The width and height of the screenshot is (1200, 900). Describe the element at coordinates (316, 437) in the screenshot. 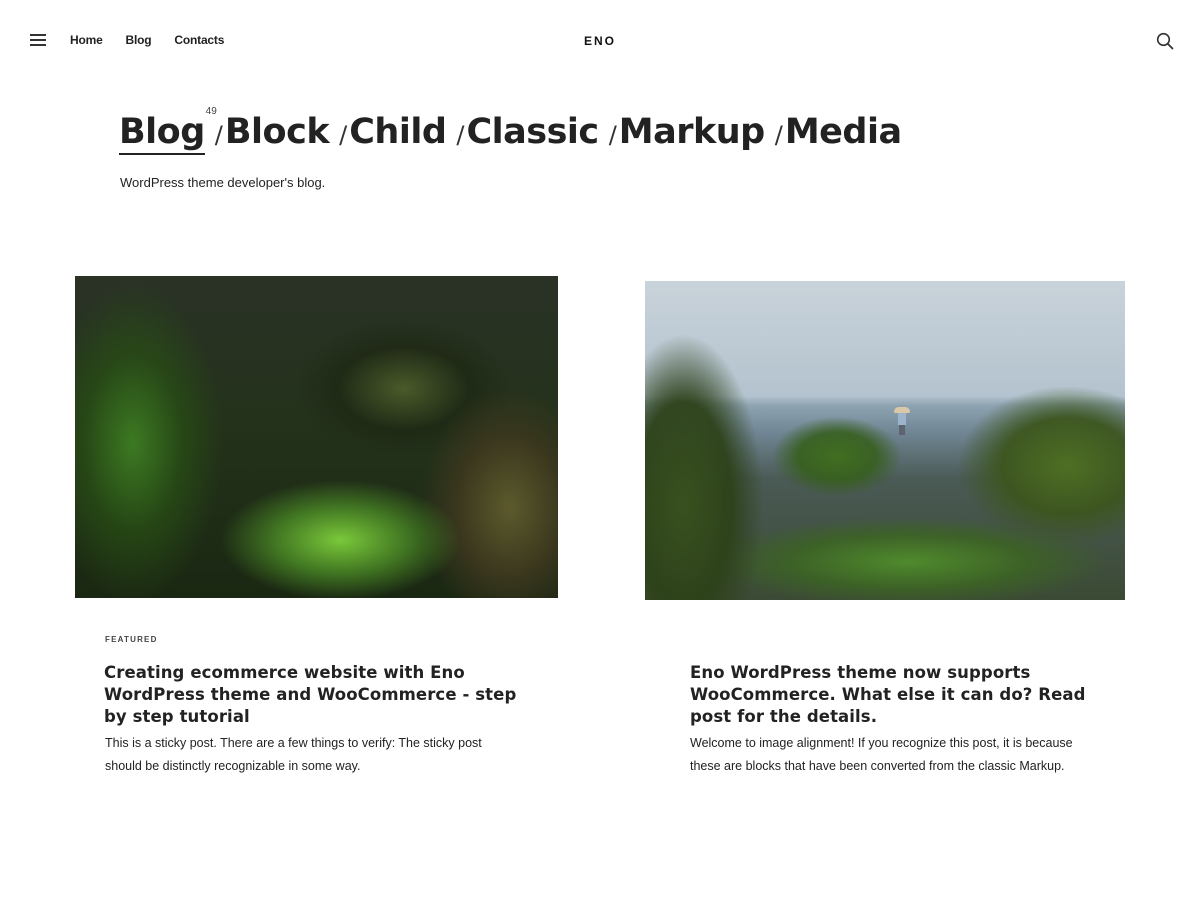

I see `post-thumbnail-mossy-rocks` at that location.